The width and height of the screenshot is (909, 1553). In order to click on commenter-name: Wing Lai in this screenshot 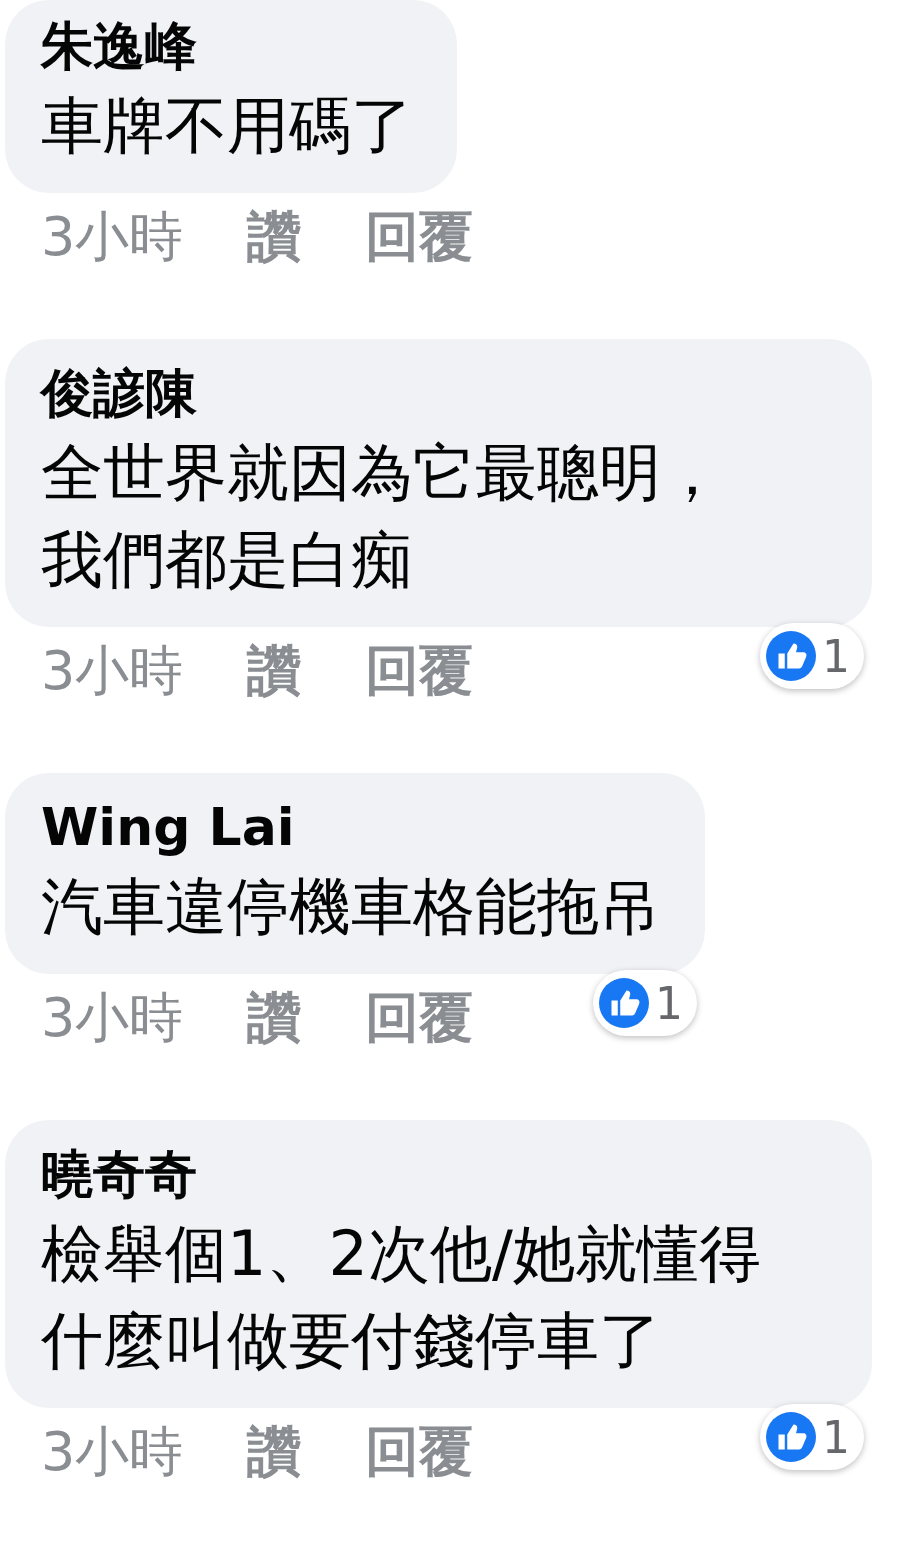, I will do `click(351, 827)`.